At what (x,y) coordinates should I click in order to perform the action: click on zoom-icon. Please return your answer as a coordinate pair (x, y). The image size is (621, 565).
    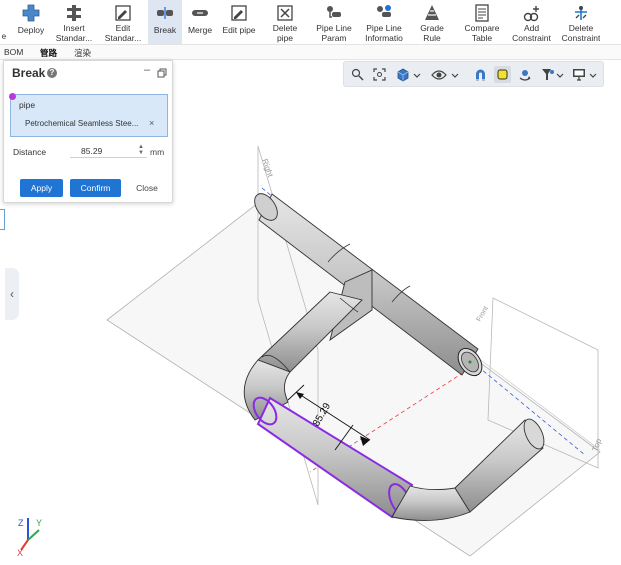
    Looking at the image, I should click on (357, 74).